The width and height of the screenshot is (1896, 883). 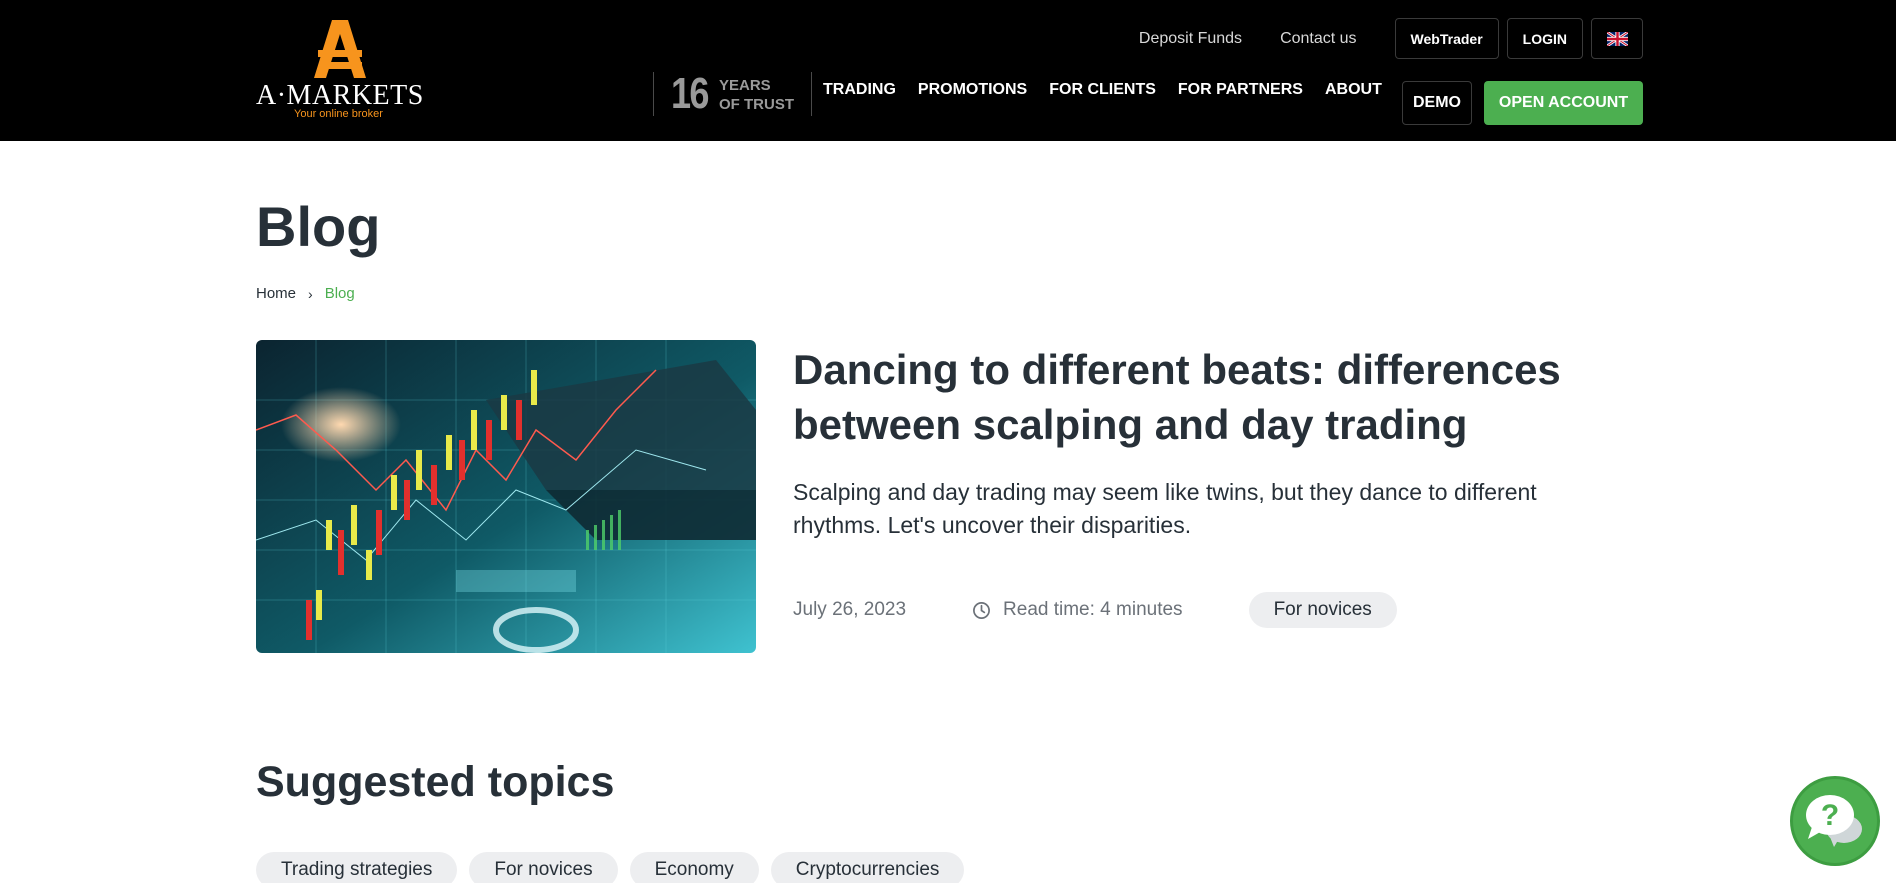 What do you see at coordinates (340, 49) in the screenshot?
I see `logo-a-icon` at bounding box center [340, 49].